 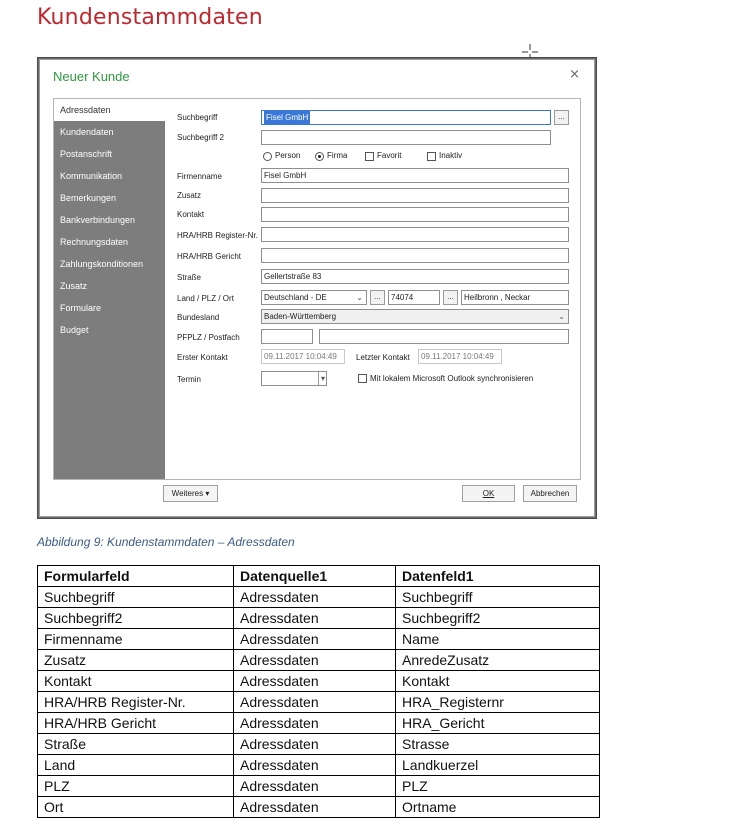 What do you see at coordinates (415, 195) in the screenshot?
I see `zusatz-input` at bounding box center [415, 195].